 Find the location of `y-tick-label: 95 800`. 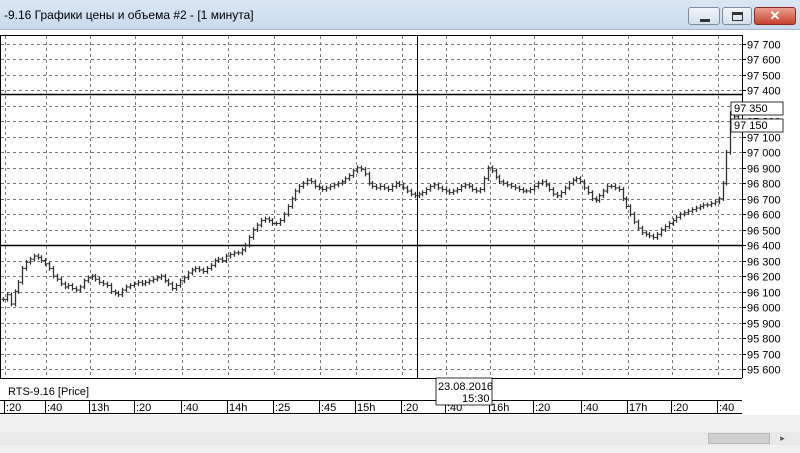

y-tick-label: 95 800 is located at coordinates (764, 340).